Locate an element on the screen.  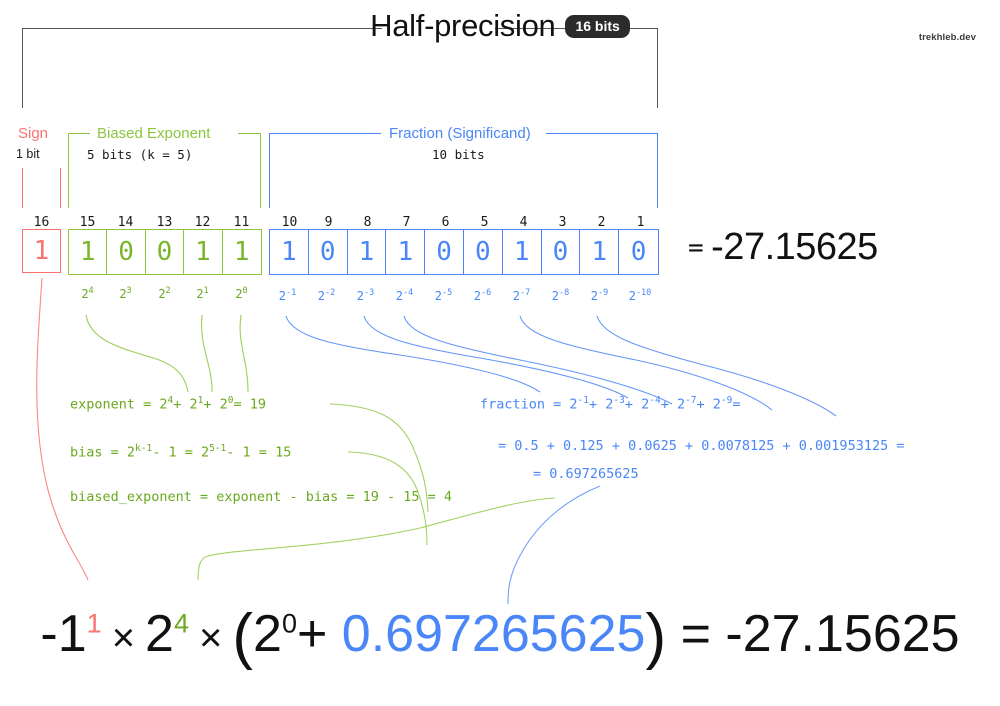
power-label-f6: 2-6 is located at coordinates (482, 295).